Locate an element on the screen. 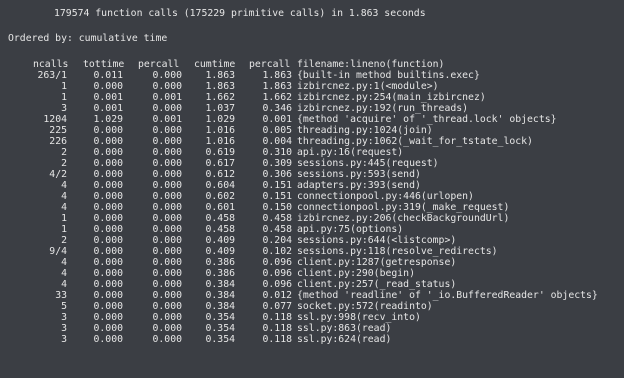 The image size is (624, 378). cell-cumtime: 0.612 is located at coordinates (220, 174).